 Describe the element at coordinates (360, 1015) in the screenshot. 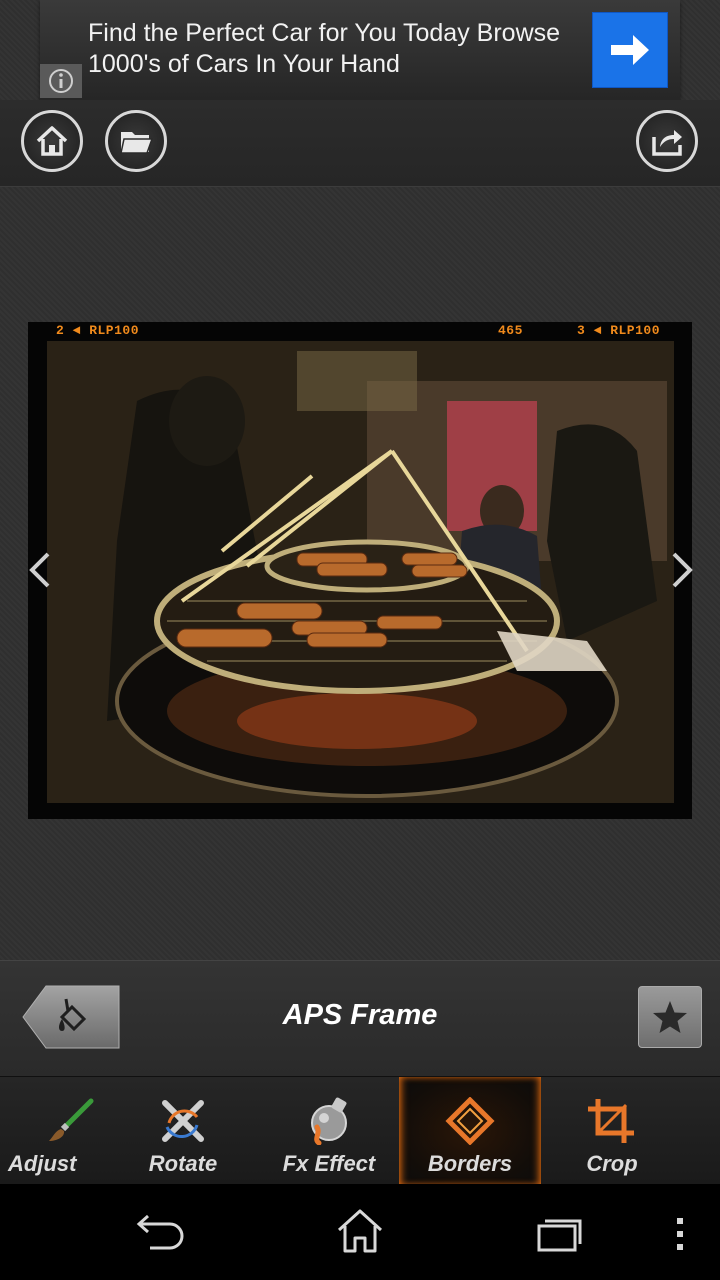

I see `frame-name-title: APS Frame` at that location.